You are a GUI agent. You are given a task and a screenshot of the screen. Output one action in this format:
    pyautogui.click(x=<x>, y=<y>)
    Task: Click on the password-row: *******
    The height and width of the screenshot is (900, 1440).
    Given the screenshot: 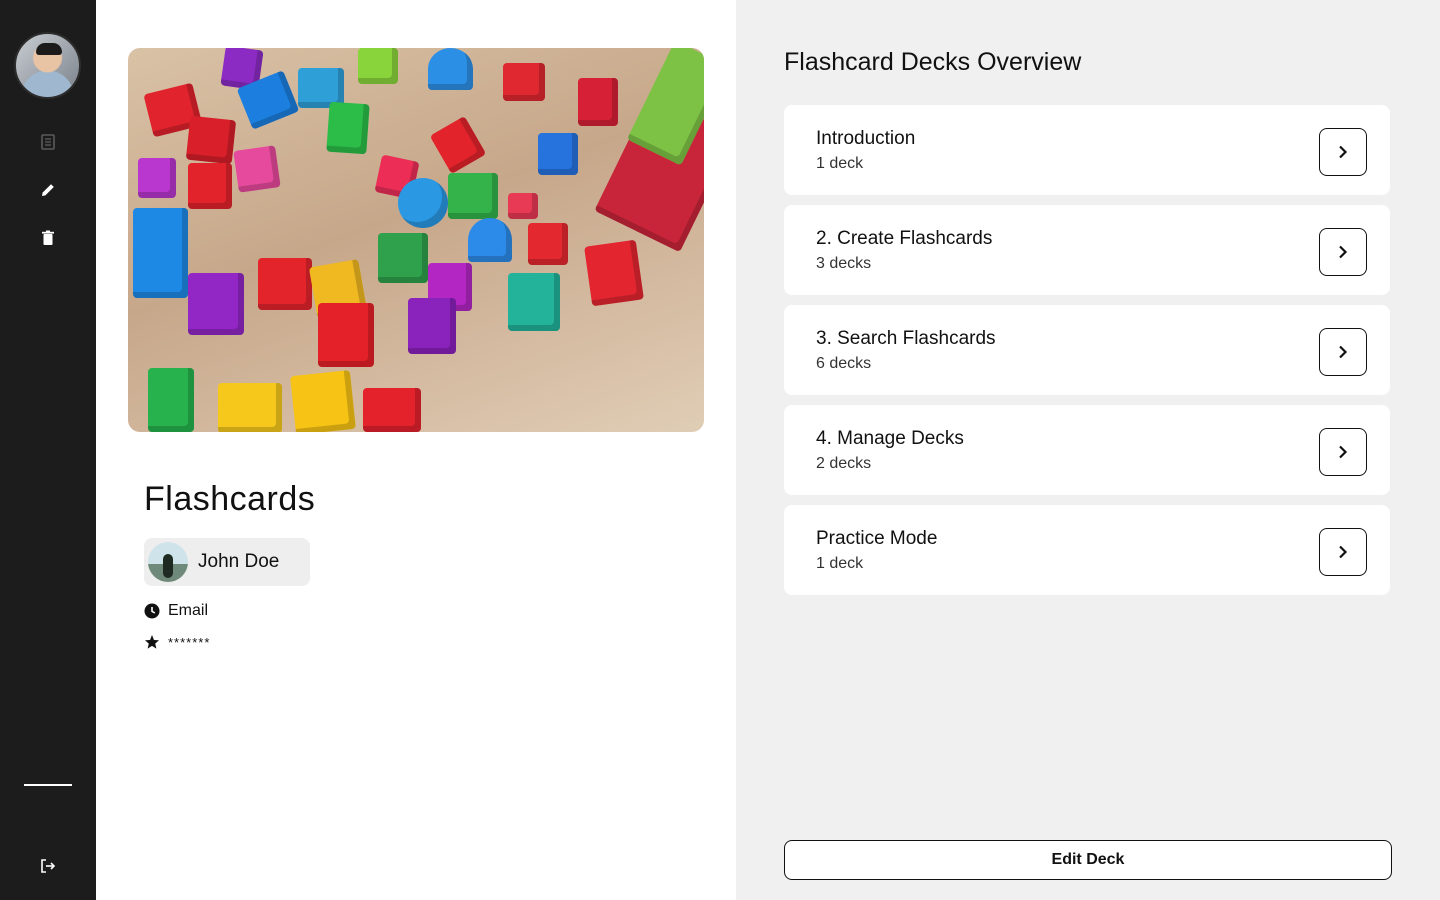 What is the action you would take?
    pyautogui.click(x=177, y=642)
    